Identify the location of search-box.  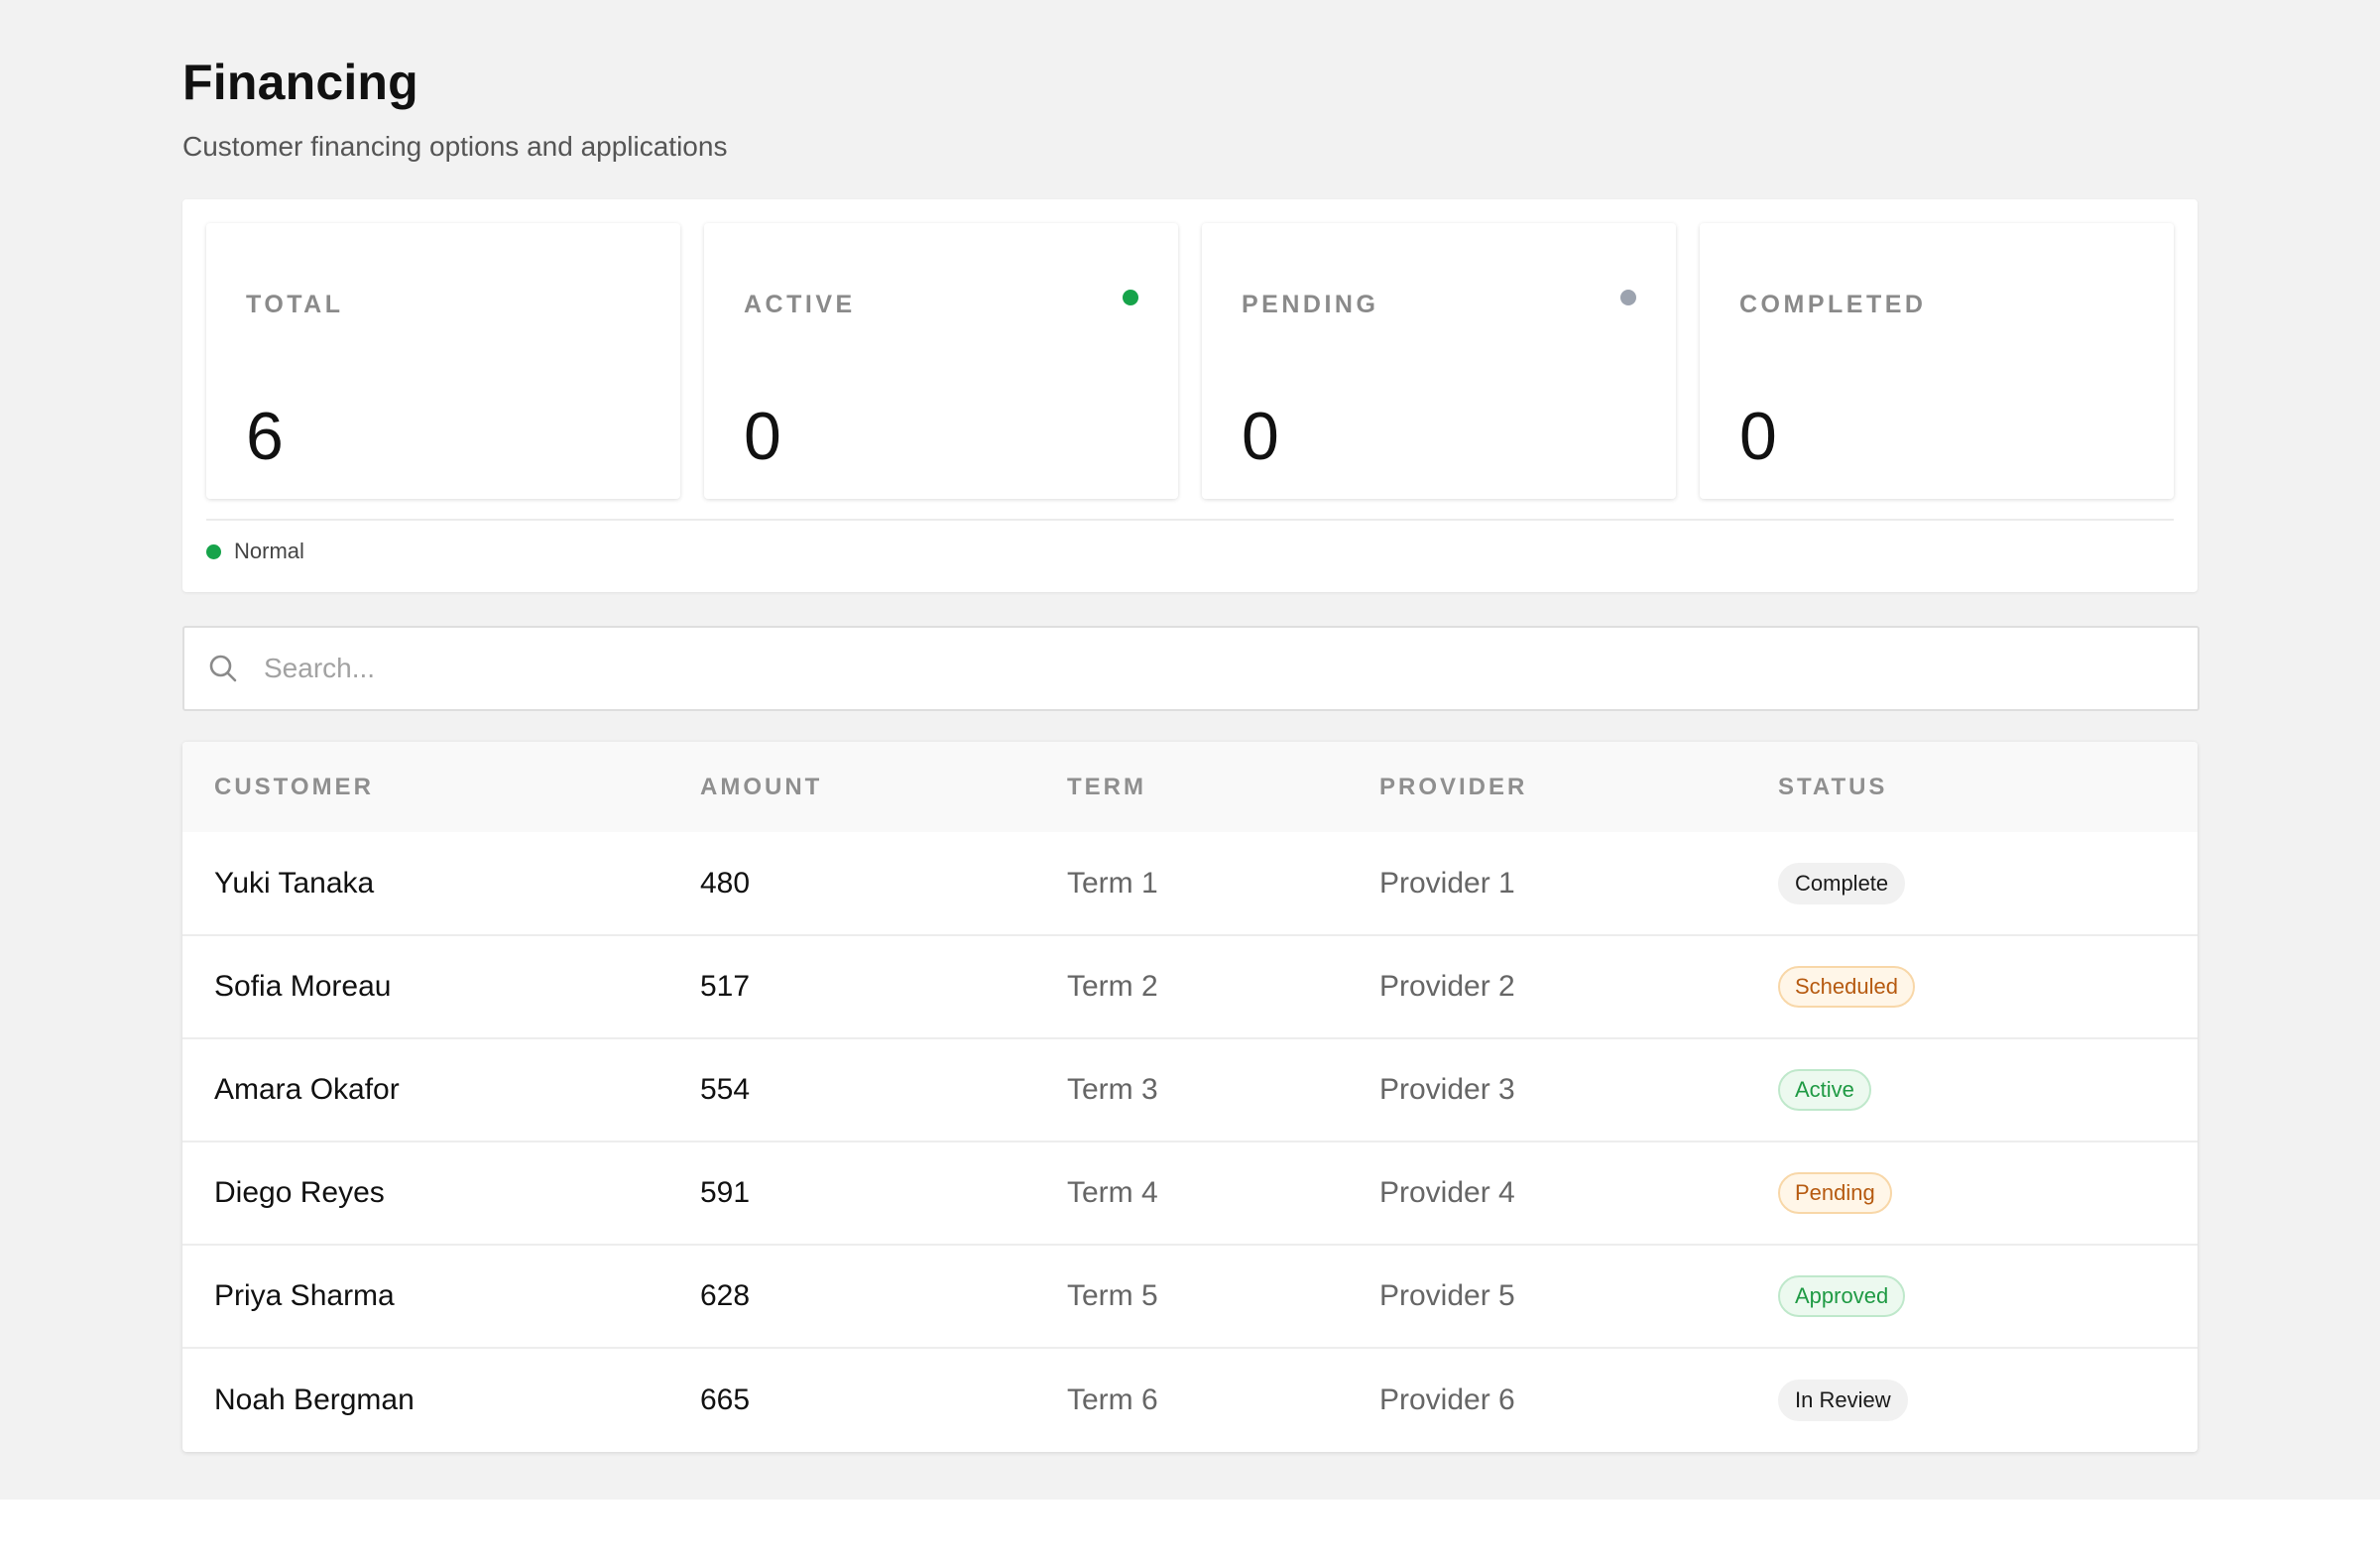
(1191, 668).